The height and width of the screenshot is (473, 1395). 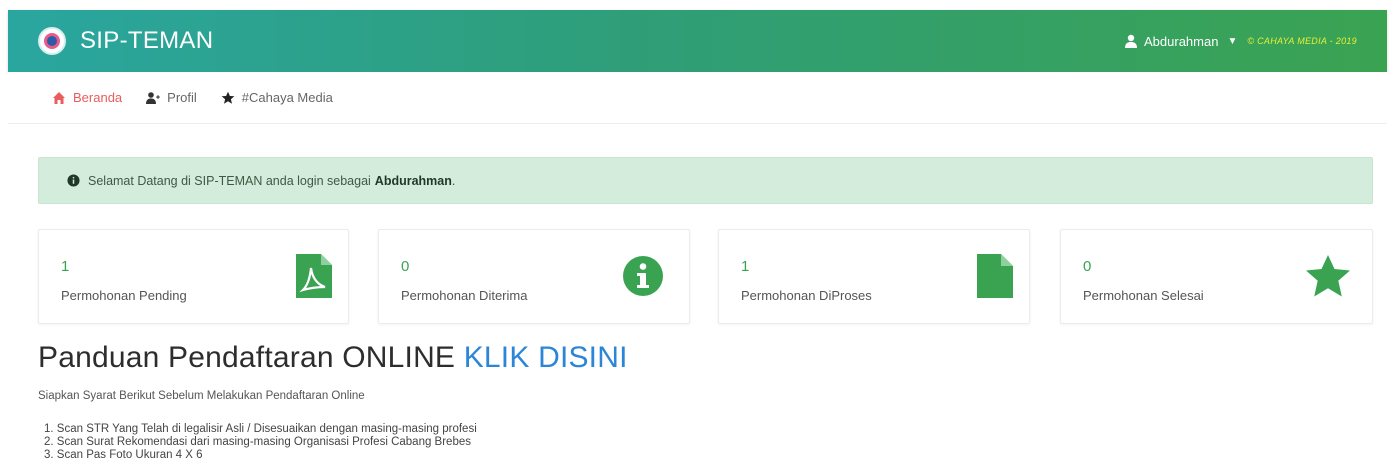 What do you see at coordinates (453, 180) in the screenshot?
I see `alert-suffix: .` at bounding box center [453, 180].